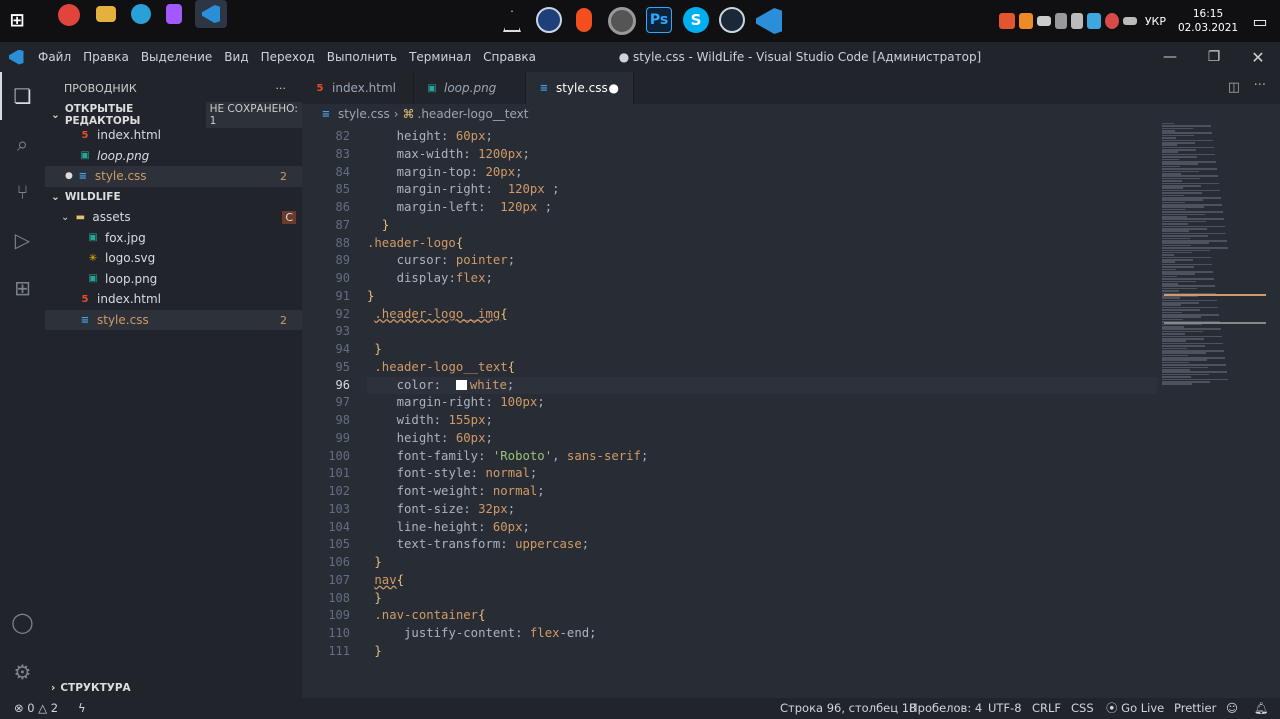 The width and height of the screenshot is (1280, 719). What do you see at coordinates (358, 88) in the screenshot?
I see `tab-index-html: 5 index.html` at bounding box center [358, 88].